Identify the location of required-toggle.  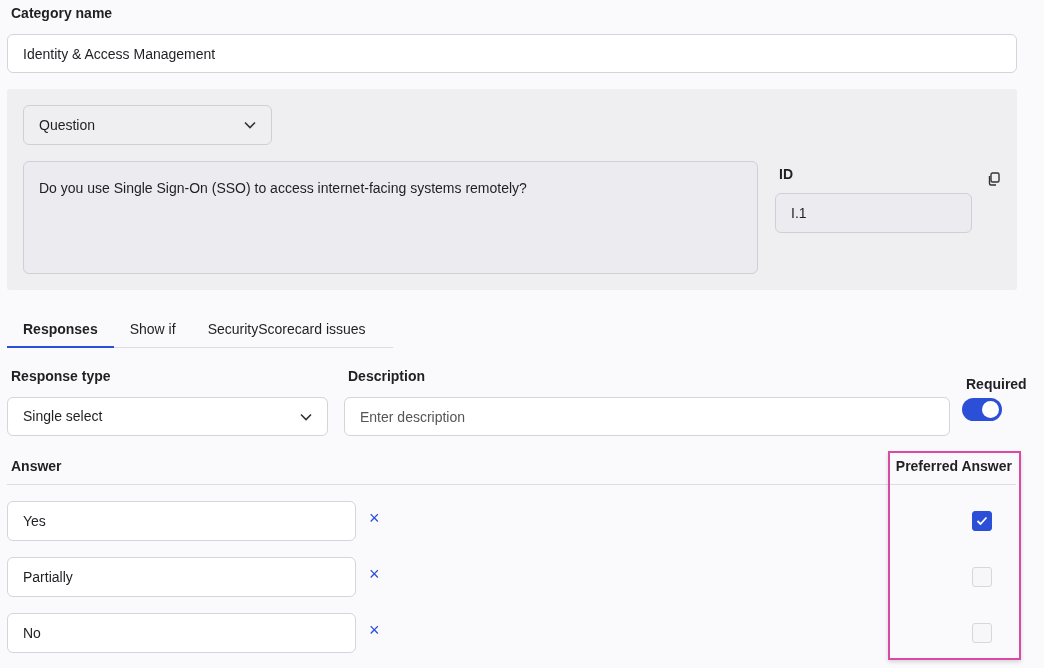
(982, 409).